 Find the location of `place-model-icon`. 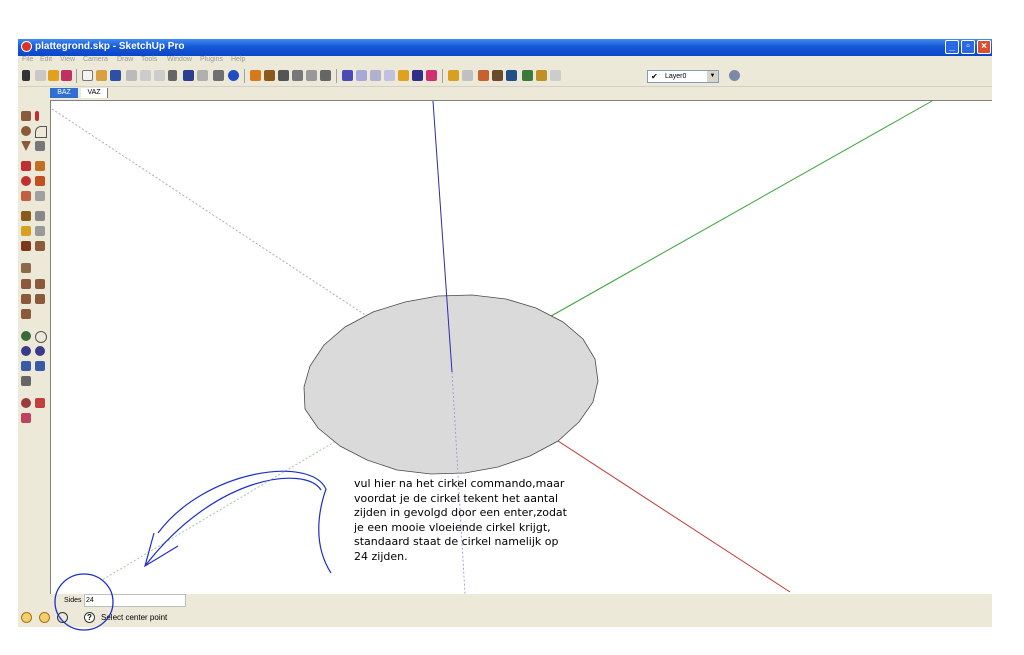

place-model-icon is located at coordinates (555, 75).